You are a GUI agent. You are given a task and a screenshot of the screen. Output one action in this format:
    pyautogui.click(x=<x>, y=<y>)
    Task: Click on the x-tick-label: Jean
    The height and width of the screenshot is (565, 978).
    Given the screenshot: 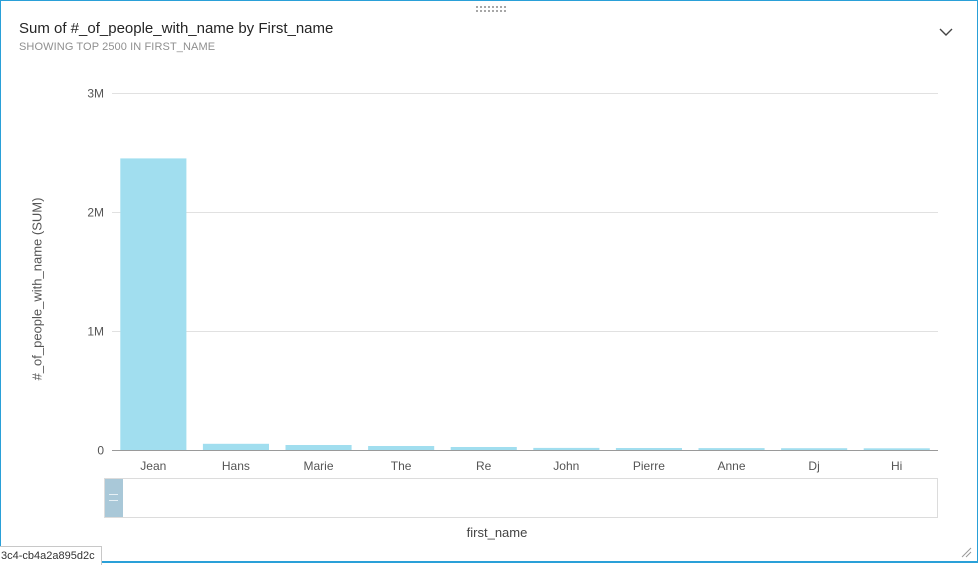 What is the action you would take?
    pyautogui.click(x=153, y=466)
    